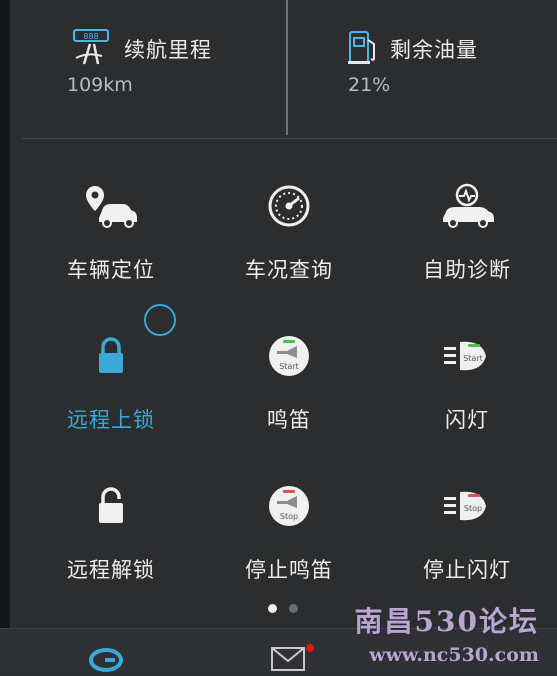 This screenshot has width=557, height=676. I want to click on fuel-stat-header: 剩余油量, so click(412, 49).